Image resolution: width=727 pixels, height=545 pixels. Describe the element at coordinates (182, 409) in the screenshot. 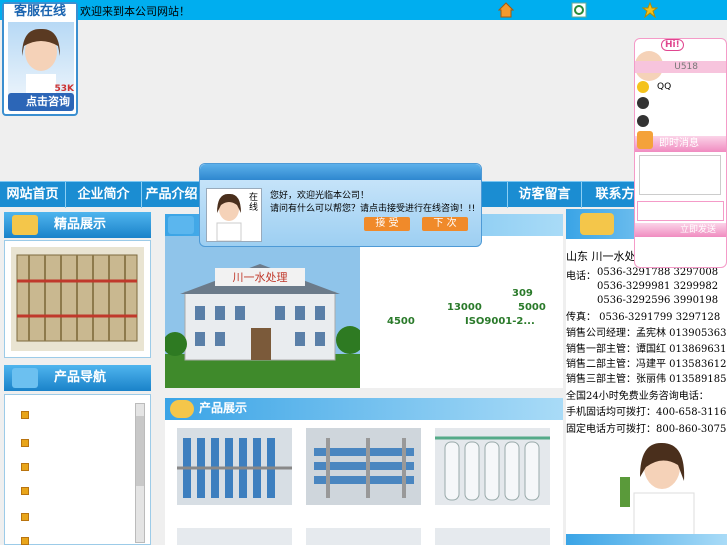

I see `products-icon` at that location.